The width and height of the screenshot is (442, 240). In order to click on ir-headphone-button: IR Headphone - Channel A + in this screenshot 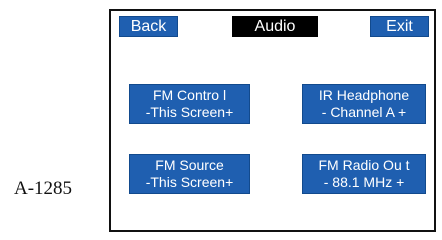, I will do `click(364, 104)`.